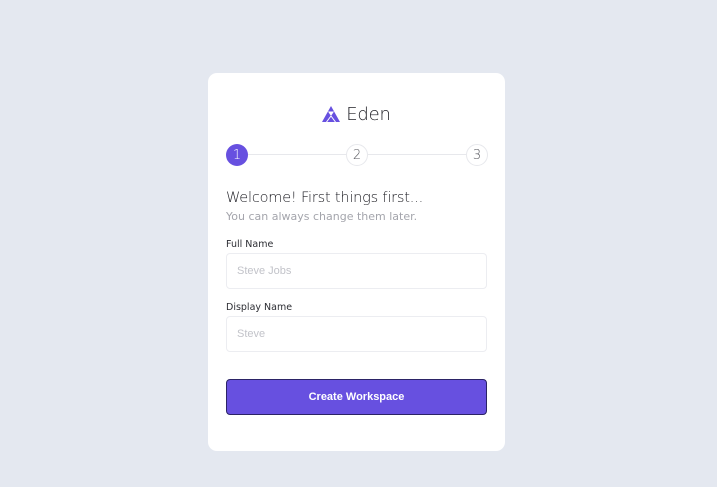 The width and height of the screenshot is (717, 487). What do you see at coordinates (259, 307) in the screenshot?
I see `display-name-label: Display Name` at bounding box center [259, 307].